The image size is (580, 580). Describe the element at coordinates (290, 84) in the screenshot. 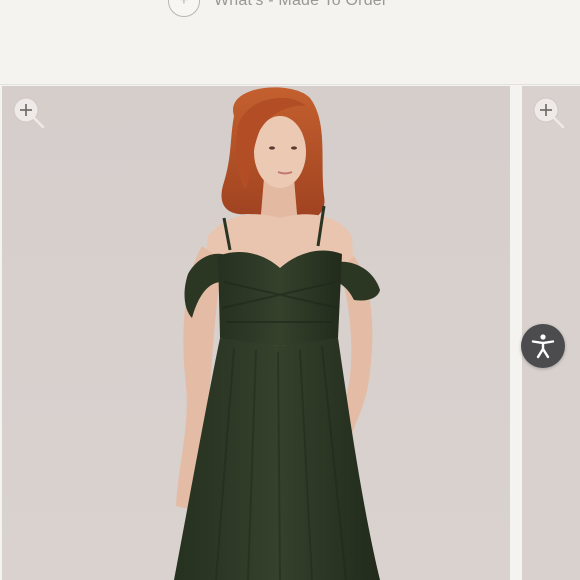

I see `divider` at that location.